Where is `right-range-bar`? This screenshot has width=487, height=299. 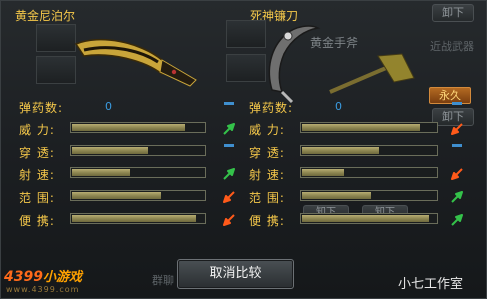
right-range-bar is located at coordinates (369, 195).